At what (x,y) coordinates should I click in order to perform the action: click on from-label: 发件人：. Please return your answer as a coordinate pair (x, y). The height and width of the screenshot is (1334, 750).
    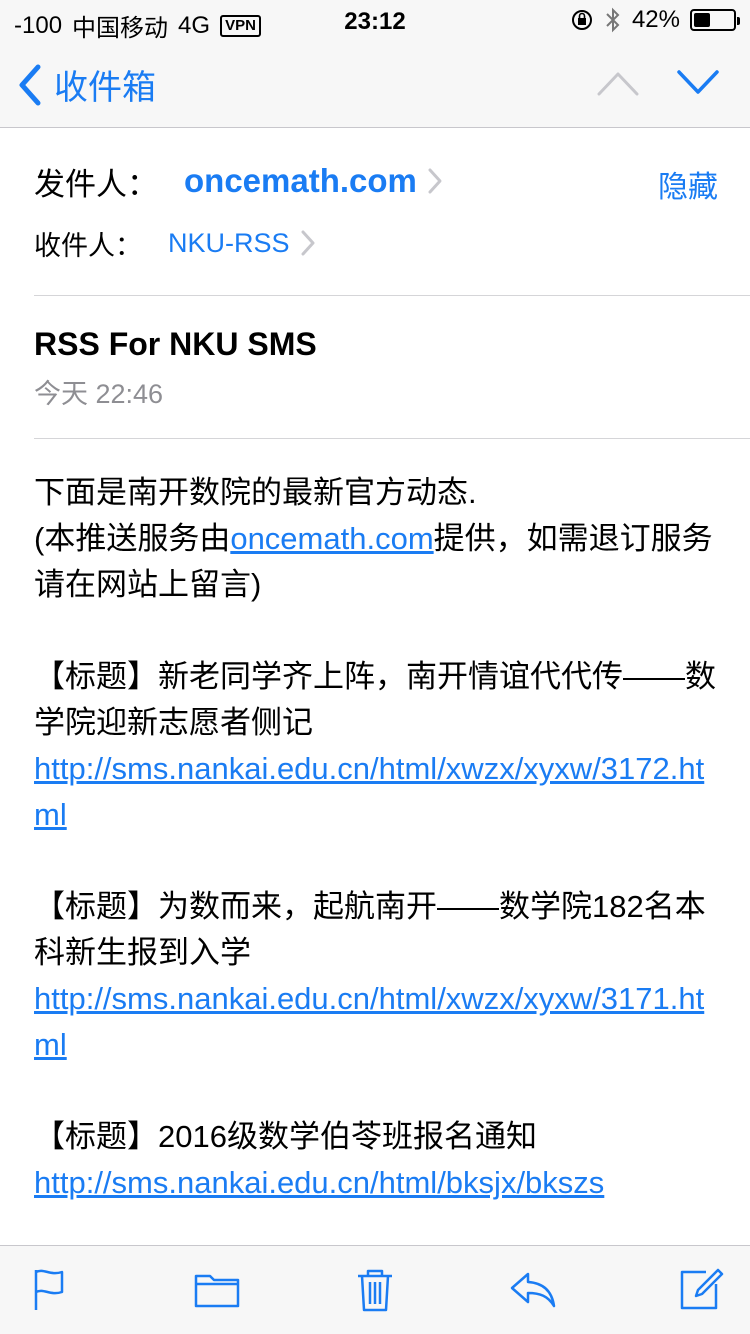
    Looking at the image, I should click on (96, 184).